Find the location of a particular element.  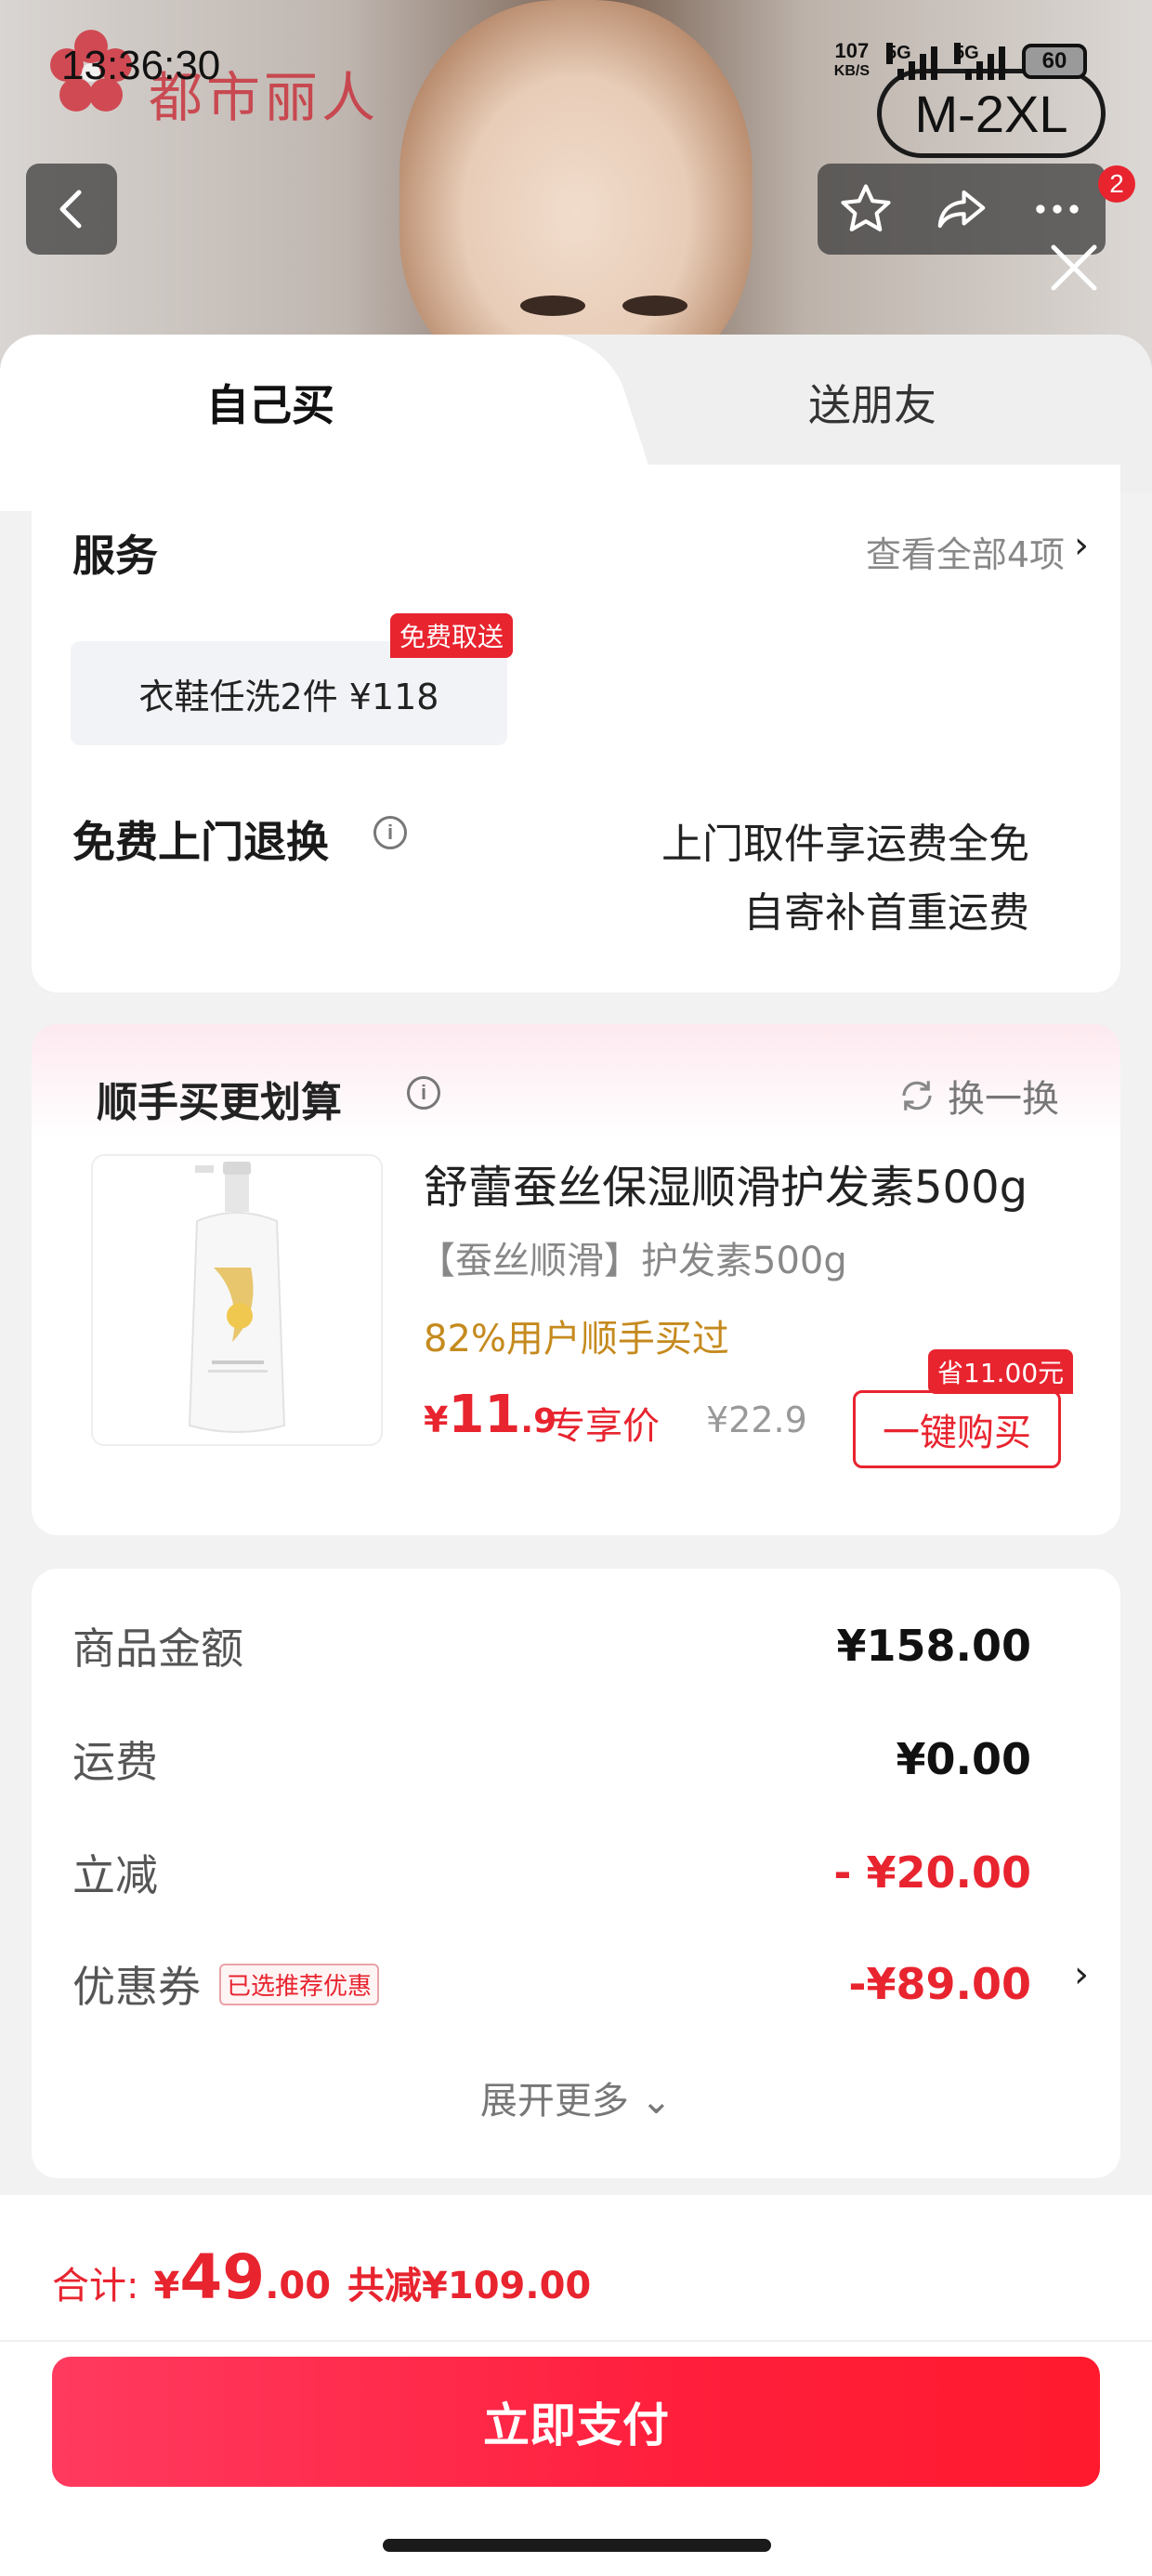

status-icons: 107 KB/S 5G 5G 60 is located at coordinates (961, 61).